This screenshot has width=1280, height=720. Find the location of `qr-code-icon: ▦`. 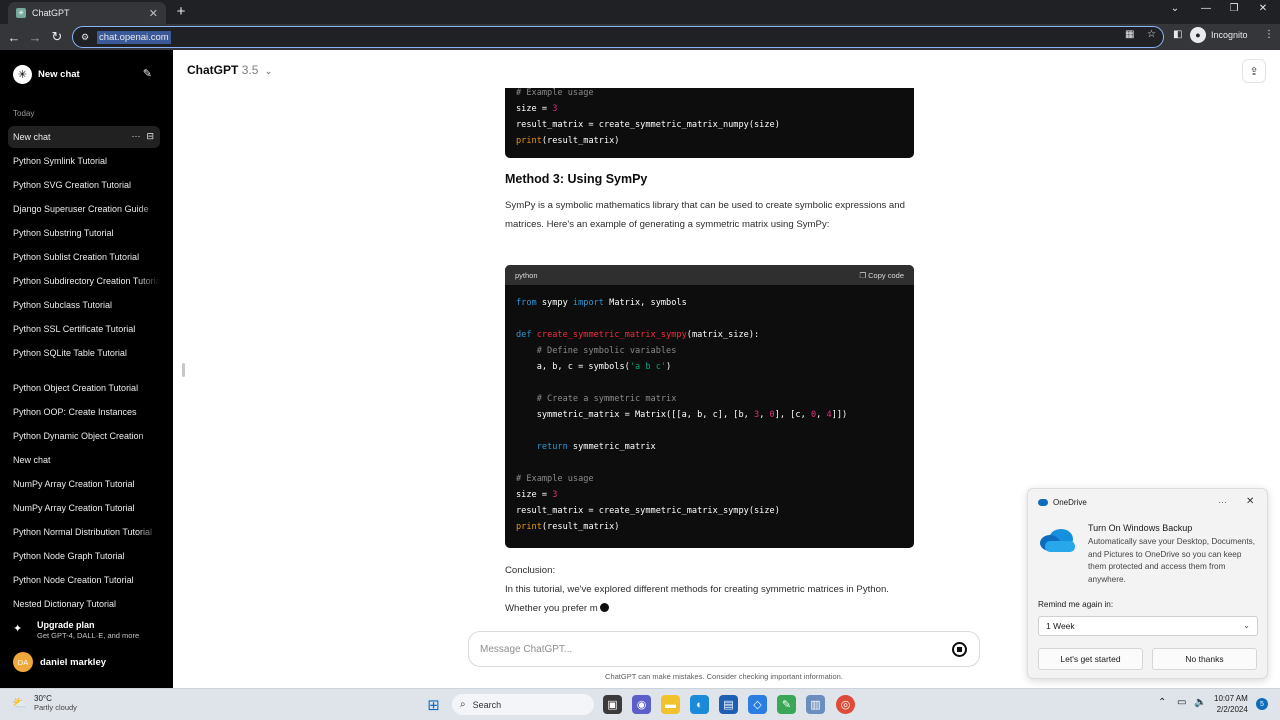

qr-code-icon: ▦ is located at coordinates (1129, 34).